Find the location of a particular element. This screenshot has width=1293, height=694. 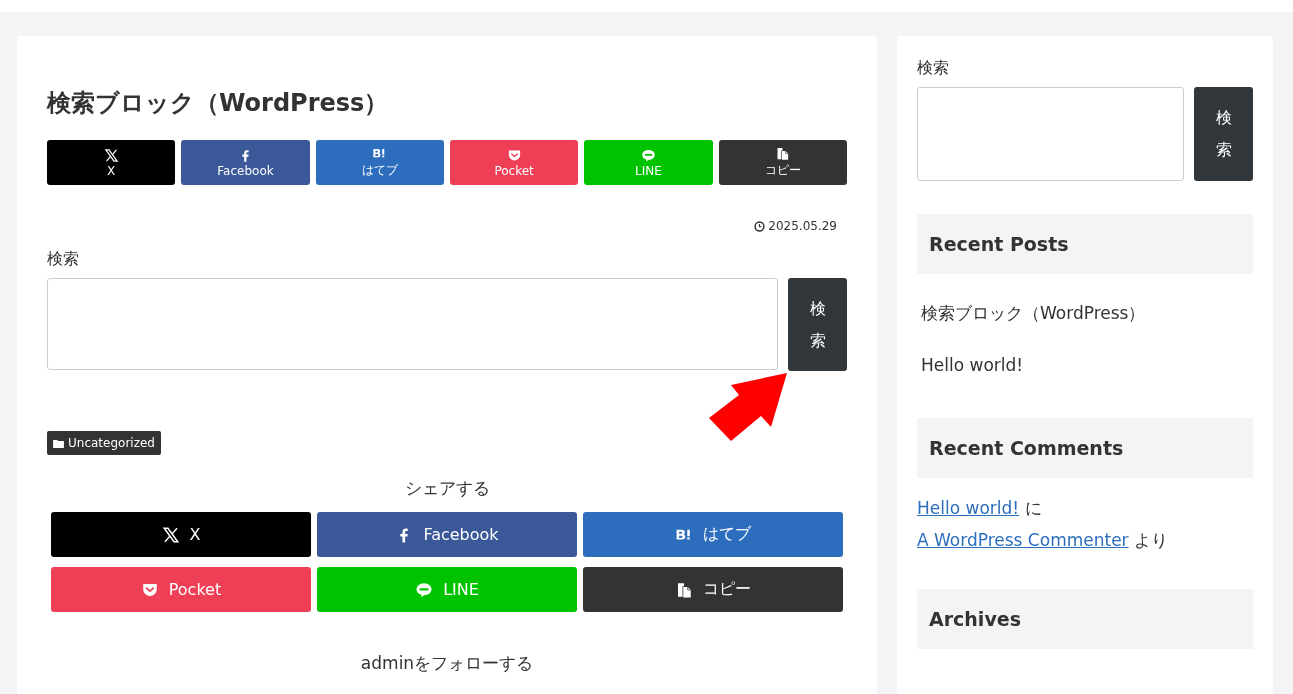

widget-title: Recent Comments is located at coordinates (1085, 448).